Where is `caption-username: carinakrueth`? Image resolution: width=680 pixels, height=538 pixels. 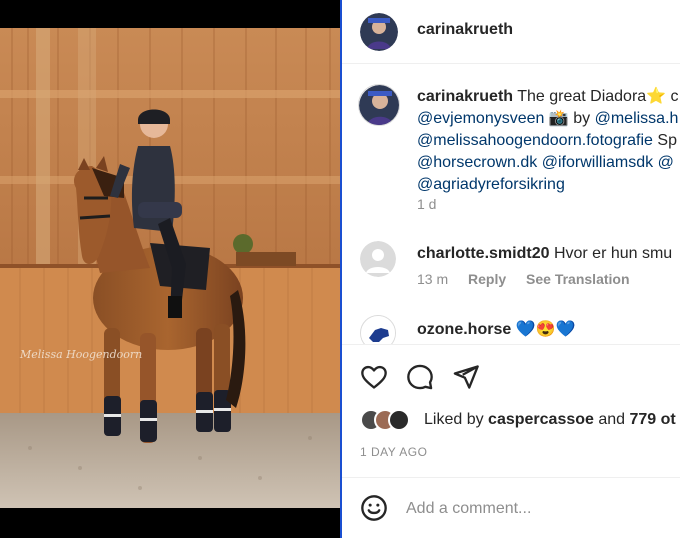
caption-username: carinakrueth is located at coordinates (465, 96).